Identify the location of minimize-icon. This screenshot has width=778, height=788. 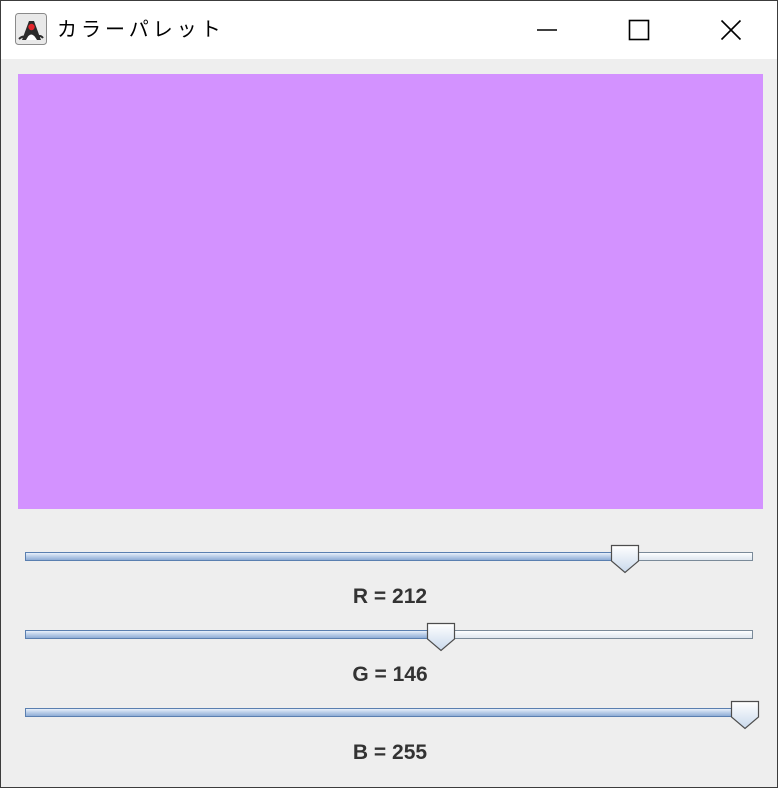
(547, 30).